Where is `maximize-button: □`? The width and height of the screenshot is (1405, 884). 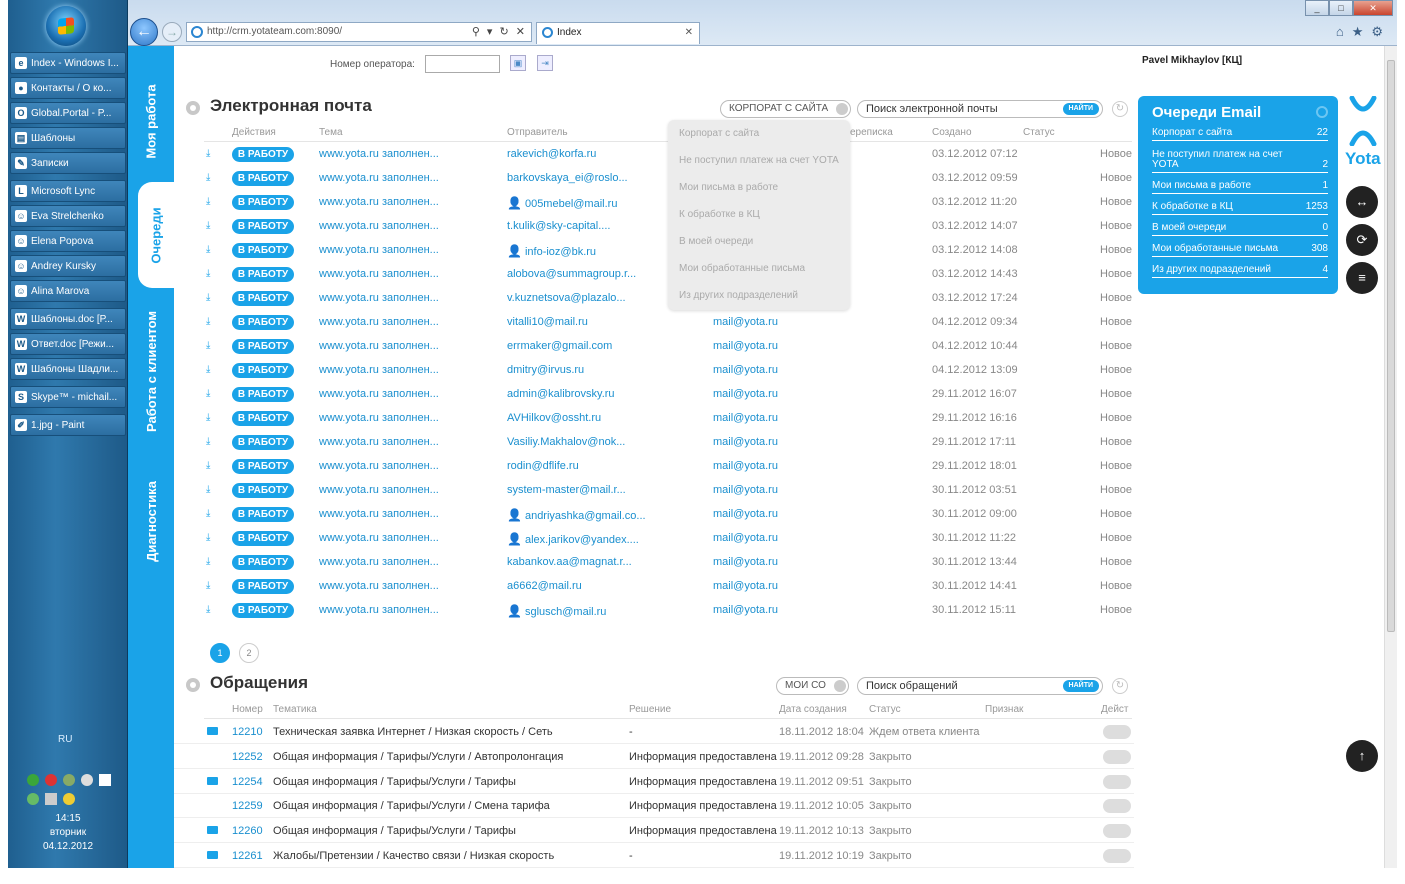 maximize-button: □ is located at coordinates (1341, 8).